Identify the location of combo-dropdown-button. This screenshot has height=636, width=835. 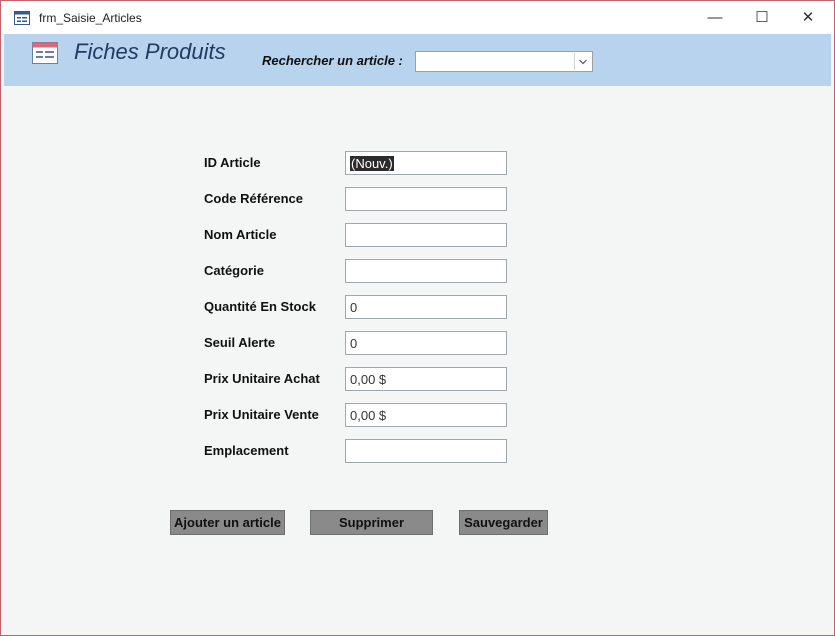
(582, 61).